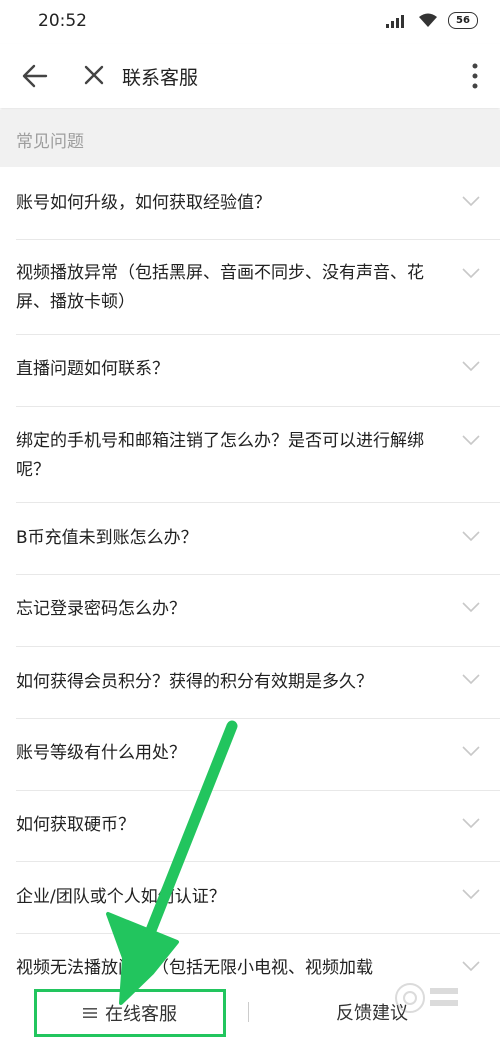 This screenshot has width=500, height=1039. I want to click on close-icon, so click(94, 75).